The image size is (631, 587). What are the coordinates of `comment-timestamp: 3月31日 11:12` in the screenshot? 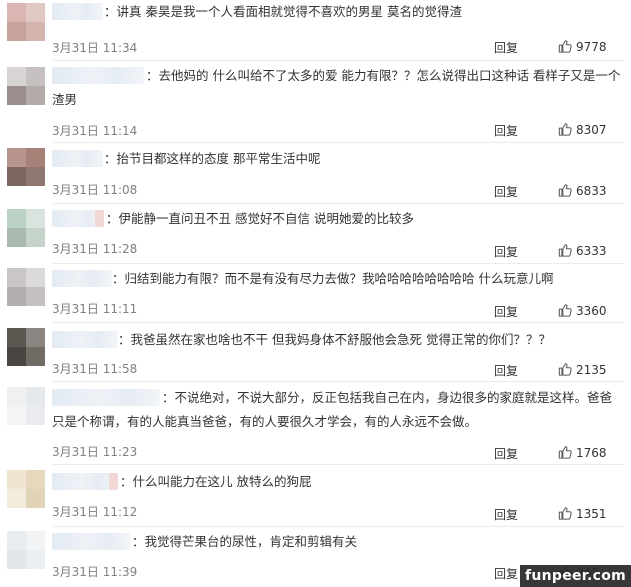 It's located at (95, 512).